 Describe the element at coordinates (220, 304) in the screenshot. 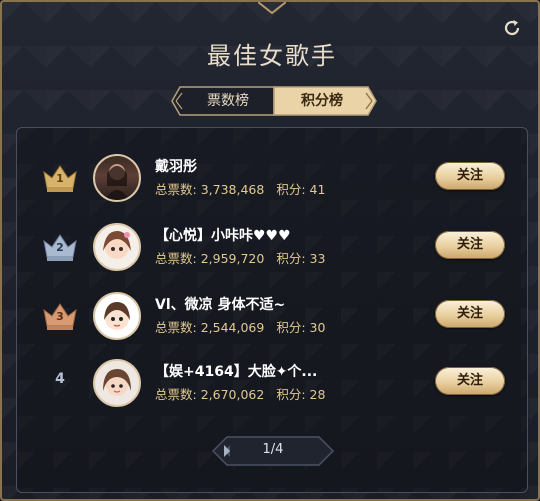

I see `user-name: Vl、微凉 身体不适~` at that location.